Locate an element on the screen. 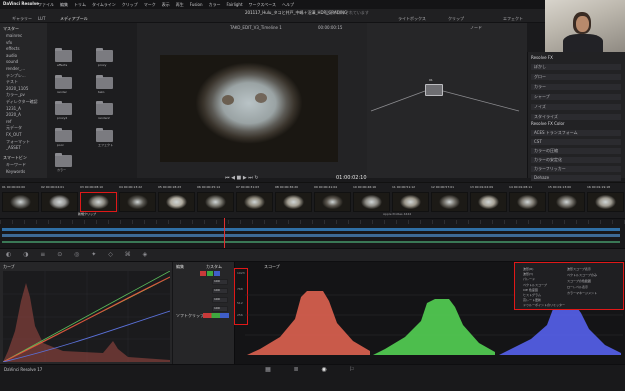 This screenshot has height=391, width=625. scope-option: カラーマネージメント is located at coordinates (594, 293).